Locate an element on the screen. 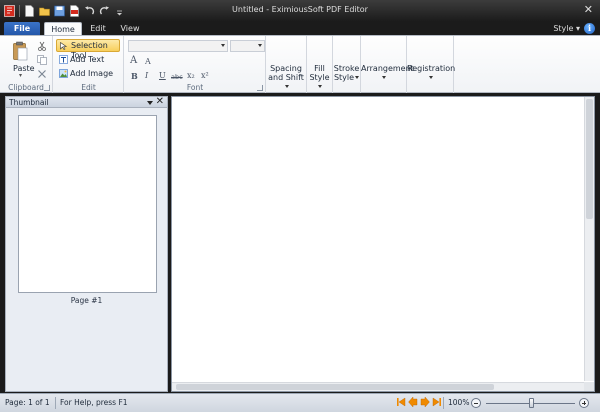 The height and width of the screenshot is (412, 600). help-icon: i is located at coordinates (589, 28).